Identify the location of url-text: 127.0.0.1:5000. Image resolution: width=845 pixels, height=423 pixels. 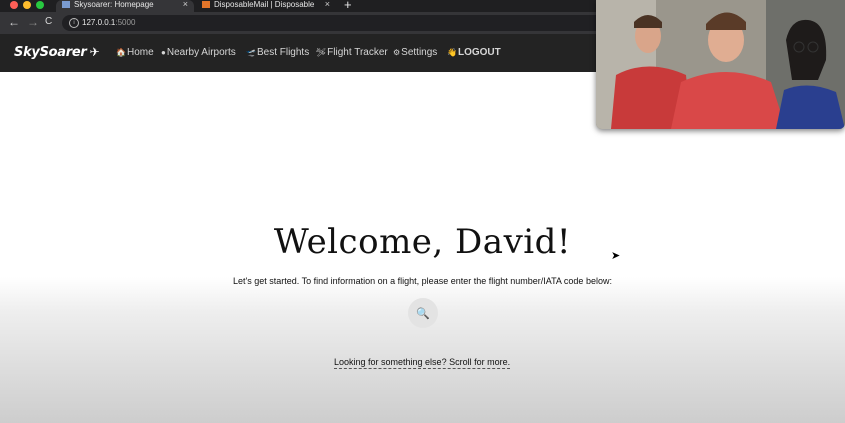
(109, 22).